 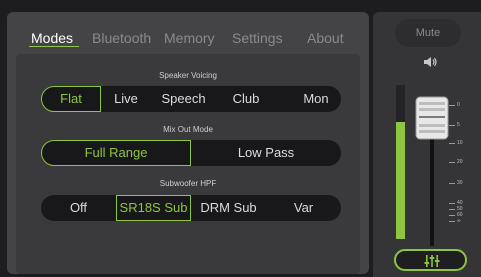 I want to click on mute-button: Mute, so click(x=428, y=33).